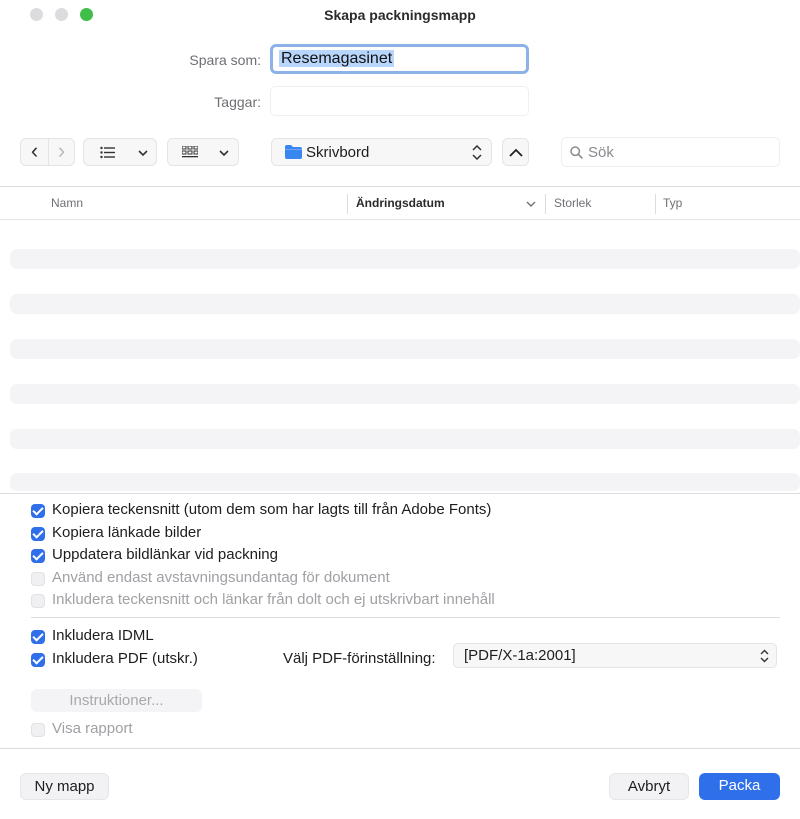 Image resolution: width=800 pixels, height=819 pixels. I want to click on column-modified: Ändringsdatum, so click(400, 203).